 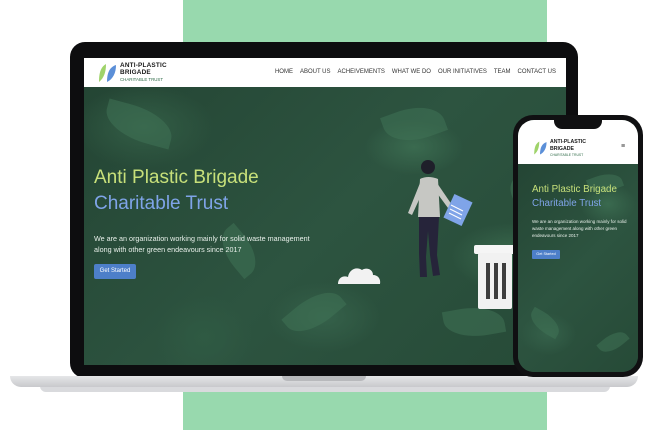 What do you see at coordinates (440, 218) in the screenshot?
I see `person-illustration` at bounding box center [440, 218].